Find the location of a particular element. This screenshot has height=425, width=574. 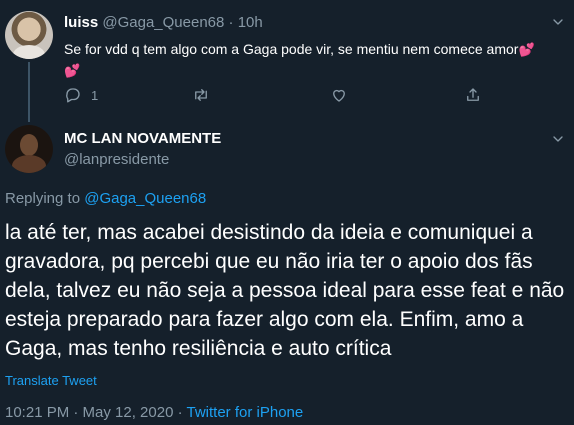

reply-time: 10h is located at coordinates (250, 22).